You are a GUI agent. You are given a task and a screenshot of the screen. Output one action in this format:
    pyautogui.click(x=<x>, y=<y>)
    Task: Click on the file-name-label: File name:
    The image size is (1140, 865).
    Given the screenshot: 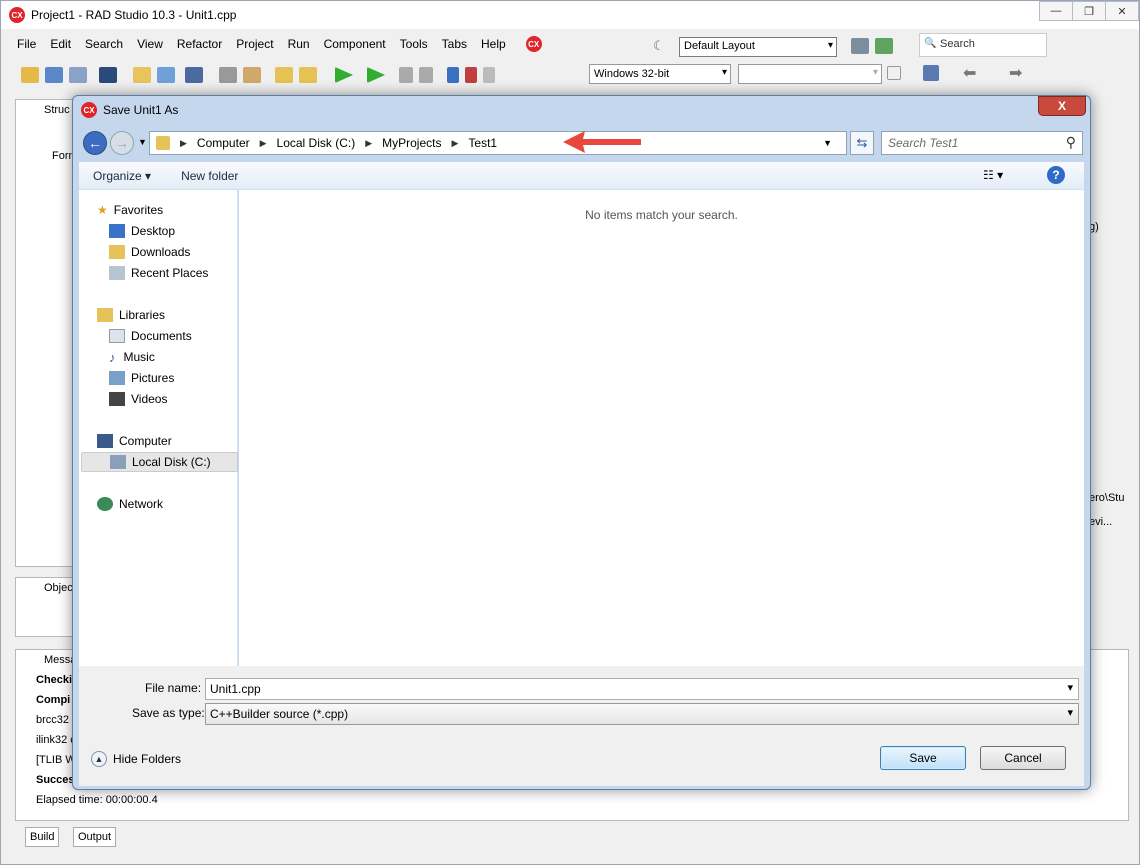 What is the action you would take?
    pyautogui.click(x=173, y=688)
    